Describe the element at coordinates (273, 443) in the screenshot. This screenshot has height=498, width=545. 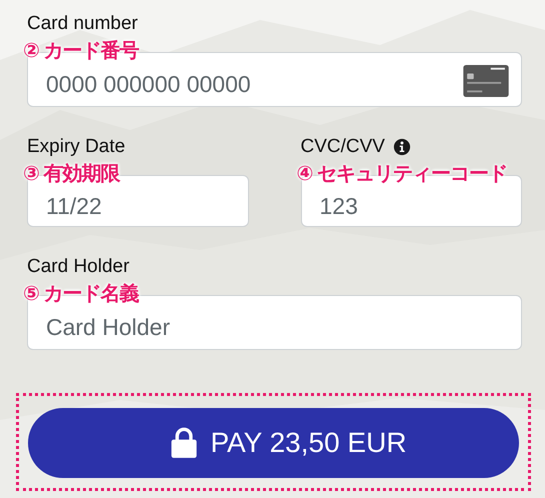
I see `pay-button: PAY 23,50 EUR` at that location.